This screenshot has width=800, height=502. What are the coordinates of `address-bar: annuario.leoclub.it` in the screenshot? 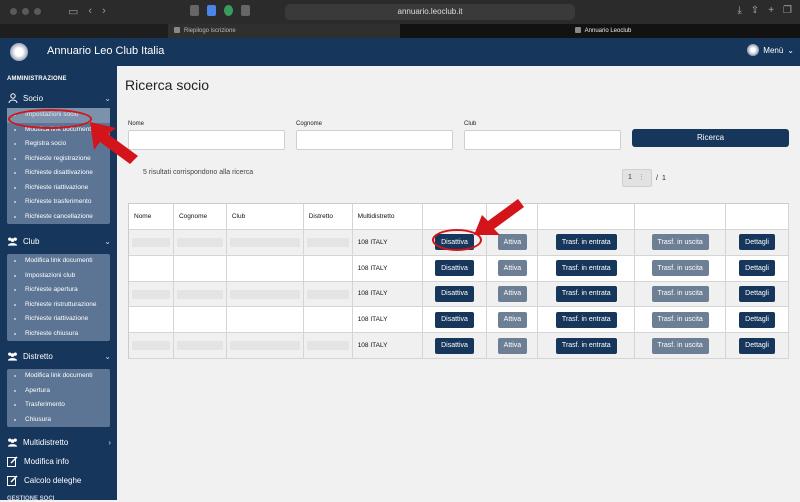 It's located at (430, 12).